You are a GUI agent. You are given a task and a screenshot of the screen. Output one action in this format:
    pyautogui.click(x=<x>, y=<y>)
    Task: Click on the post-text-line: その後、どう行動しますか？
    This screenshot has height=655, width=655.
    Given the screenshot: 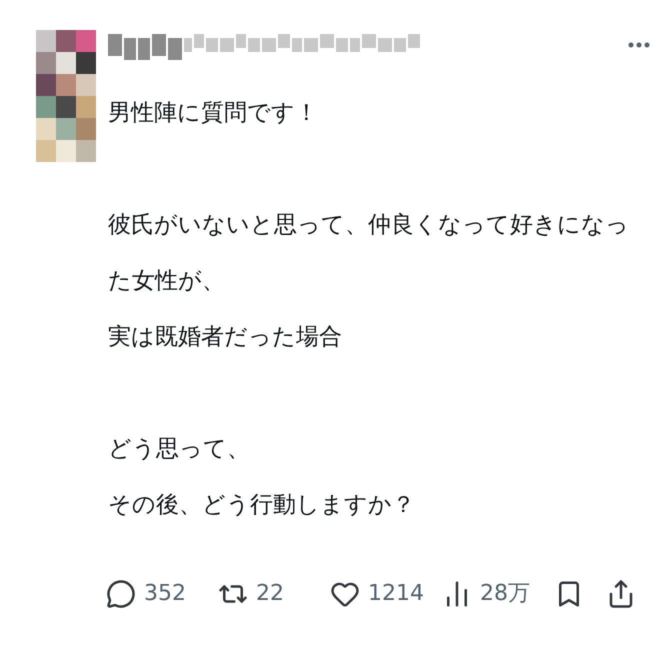 What is the action you would take?
    pyautogui.click(x=261, y=505)
    